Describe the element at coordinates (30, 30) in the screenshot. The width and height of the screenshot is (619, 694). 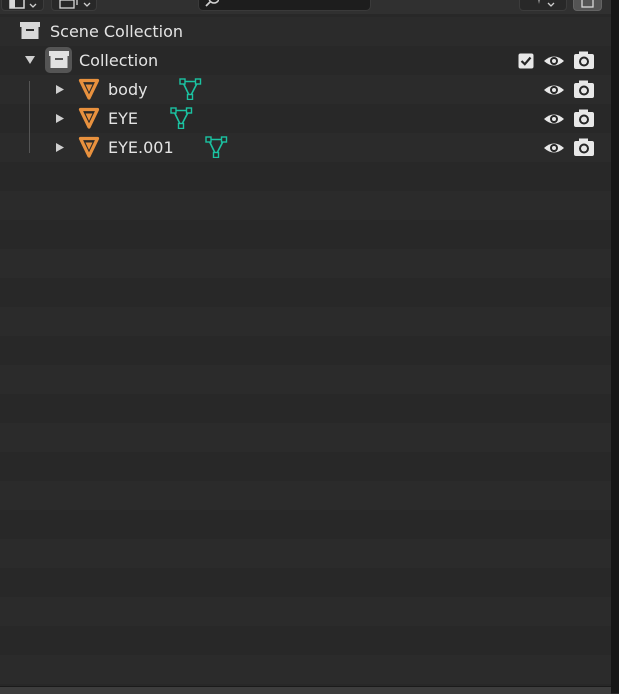
I see `scene-collection-icon` at that location.